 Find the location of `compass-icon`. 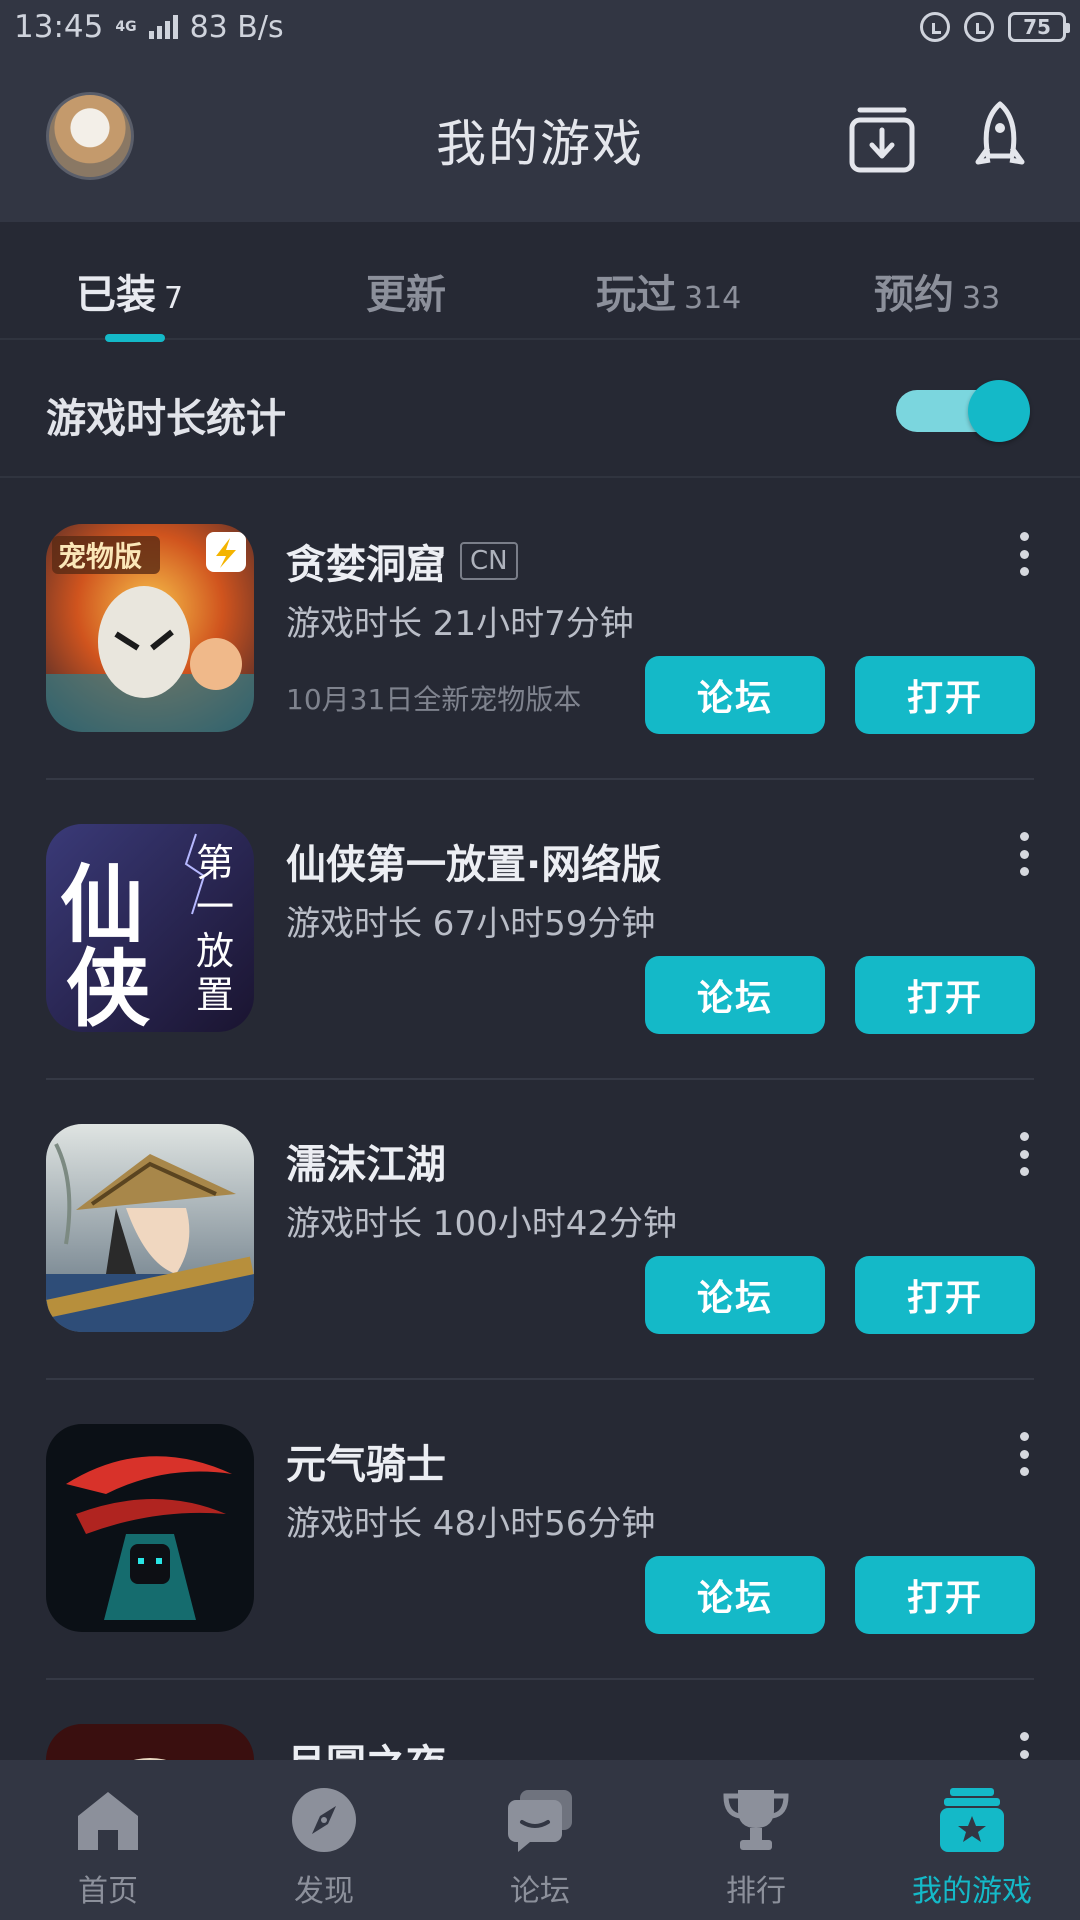

compass-icon is located at coordinates (324, 1820).